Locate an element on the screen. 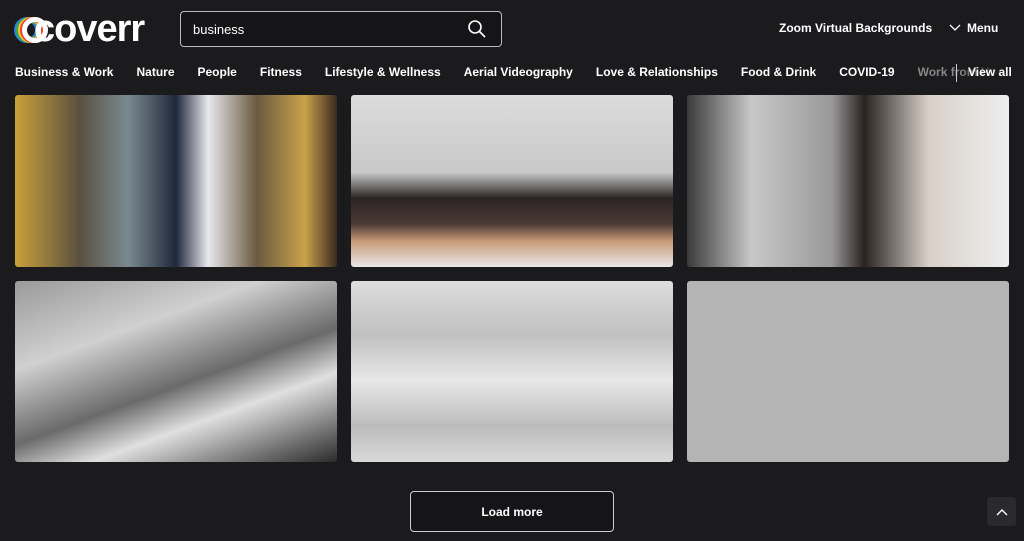 The height and width of the screenshot is (541, 1024). category-aerial: Aerial Videography is located at coordinates (518, 72).